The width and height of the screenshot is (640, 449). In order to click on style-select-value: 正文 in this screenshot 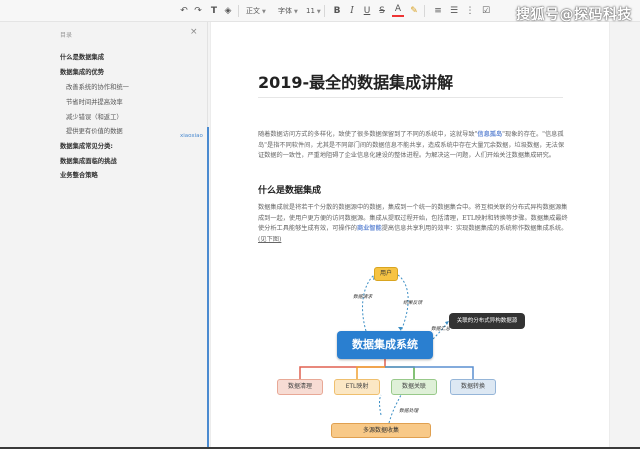, I will do `click(253, 11)`.